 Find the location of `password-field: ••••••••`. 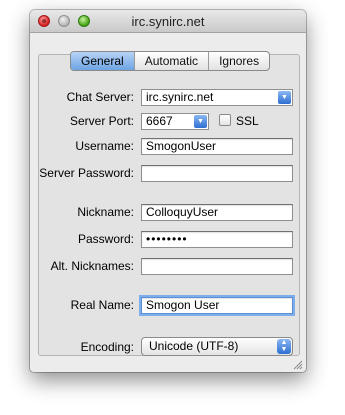

password-field: •••••••• is located at coordinates (217, 239).